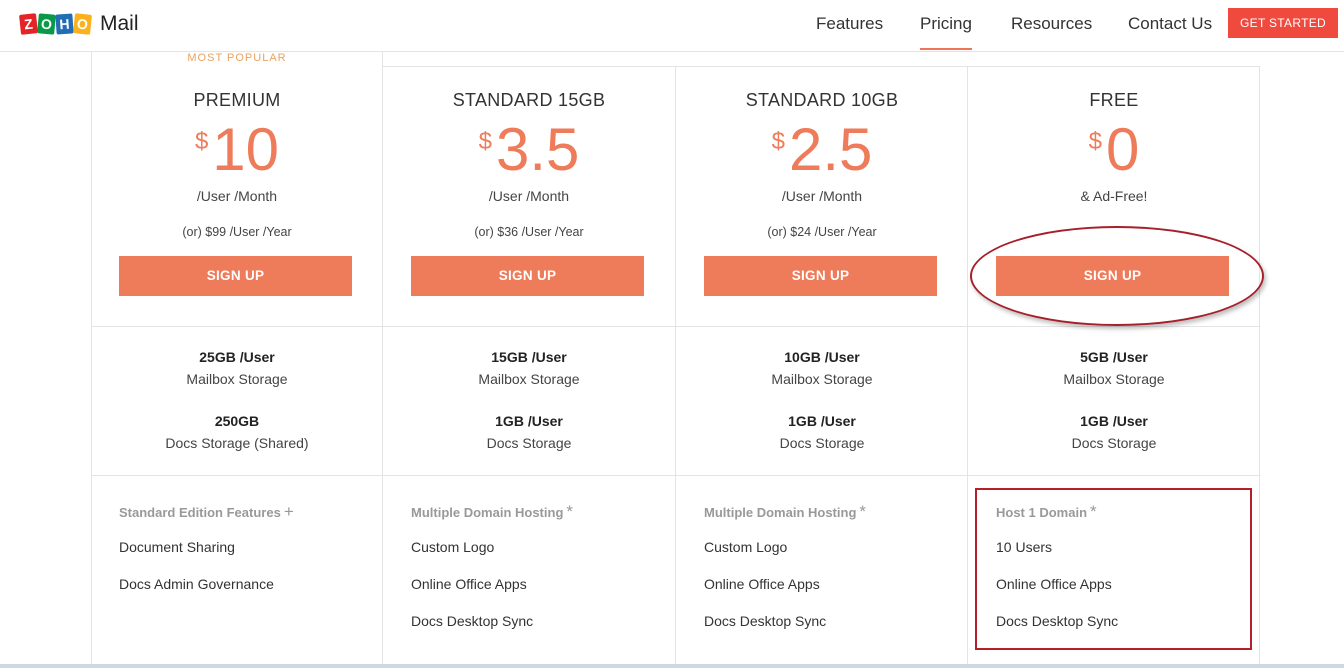  I want to click on plan-name: PREMIUM, so click(237, 100).